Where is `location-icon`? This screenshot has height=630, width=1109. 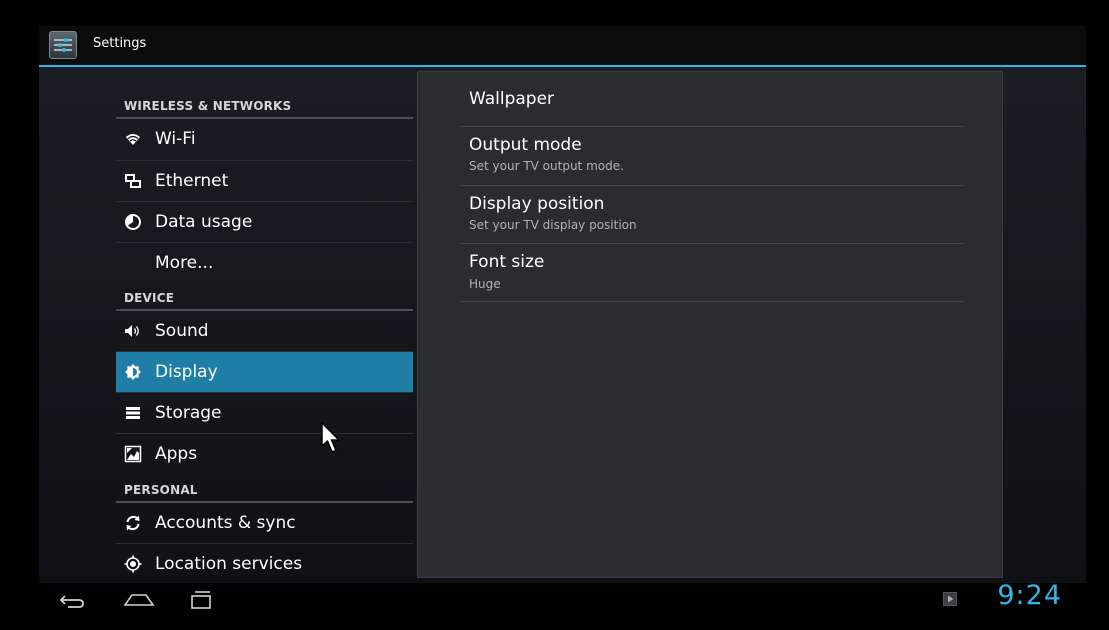 location-icon is located at coordinates (133, 564).